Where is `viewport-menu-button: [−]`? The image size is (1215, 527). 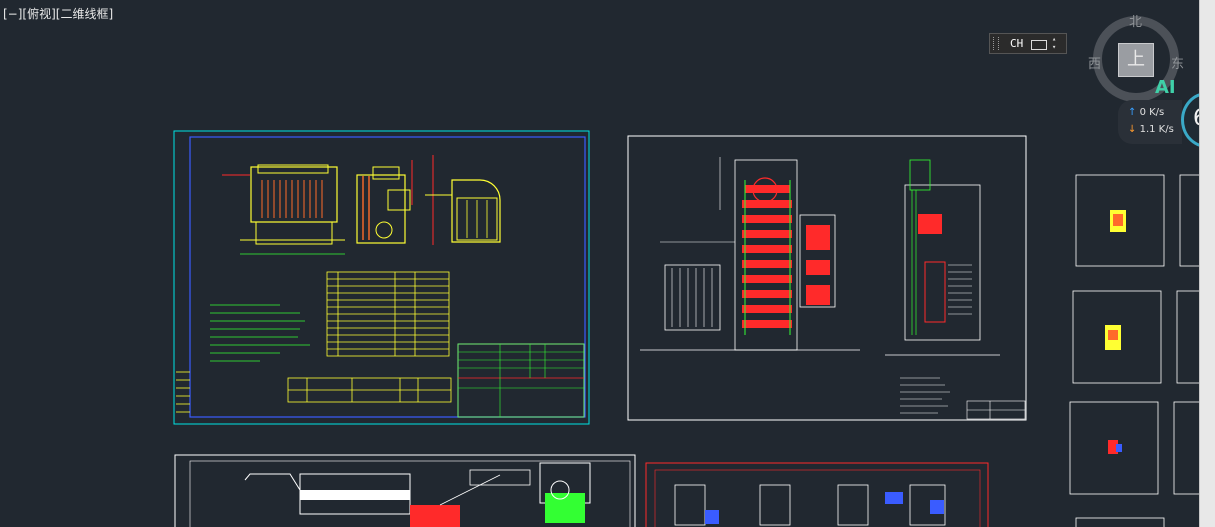 viewport-menu-button: [−] is located at coordinates (12, 14).